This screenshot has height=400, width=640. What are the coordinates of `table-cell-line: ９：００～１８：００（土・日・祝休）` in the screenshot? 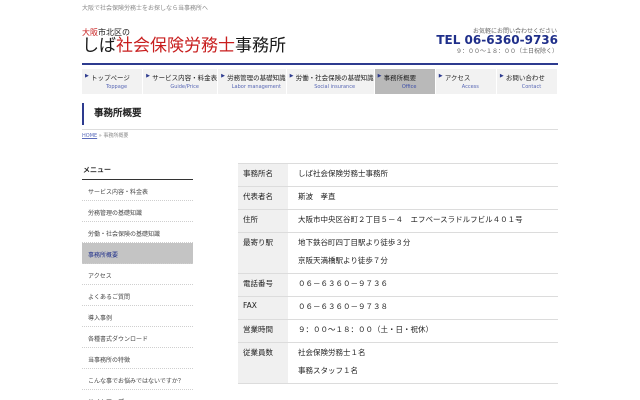 It's located at (365, 329).